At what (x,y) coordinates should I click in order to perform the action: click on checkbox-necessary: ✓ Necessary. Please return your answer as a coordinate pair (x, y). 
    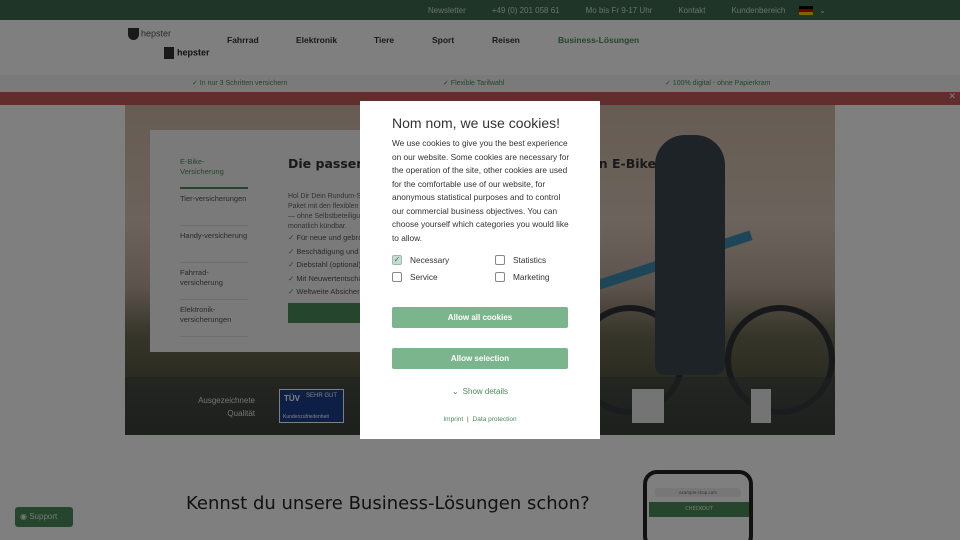
    Looking at the image, I should click on (420, 260).